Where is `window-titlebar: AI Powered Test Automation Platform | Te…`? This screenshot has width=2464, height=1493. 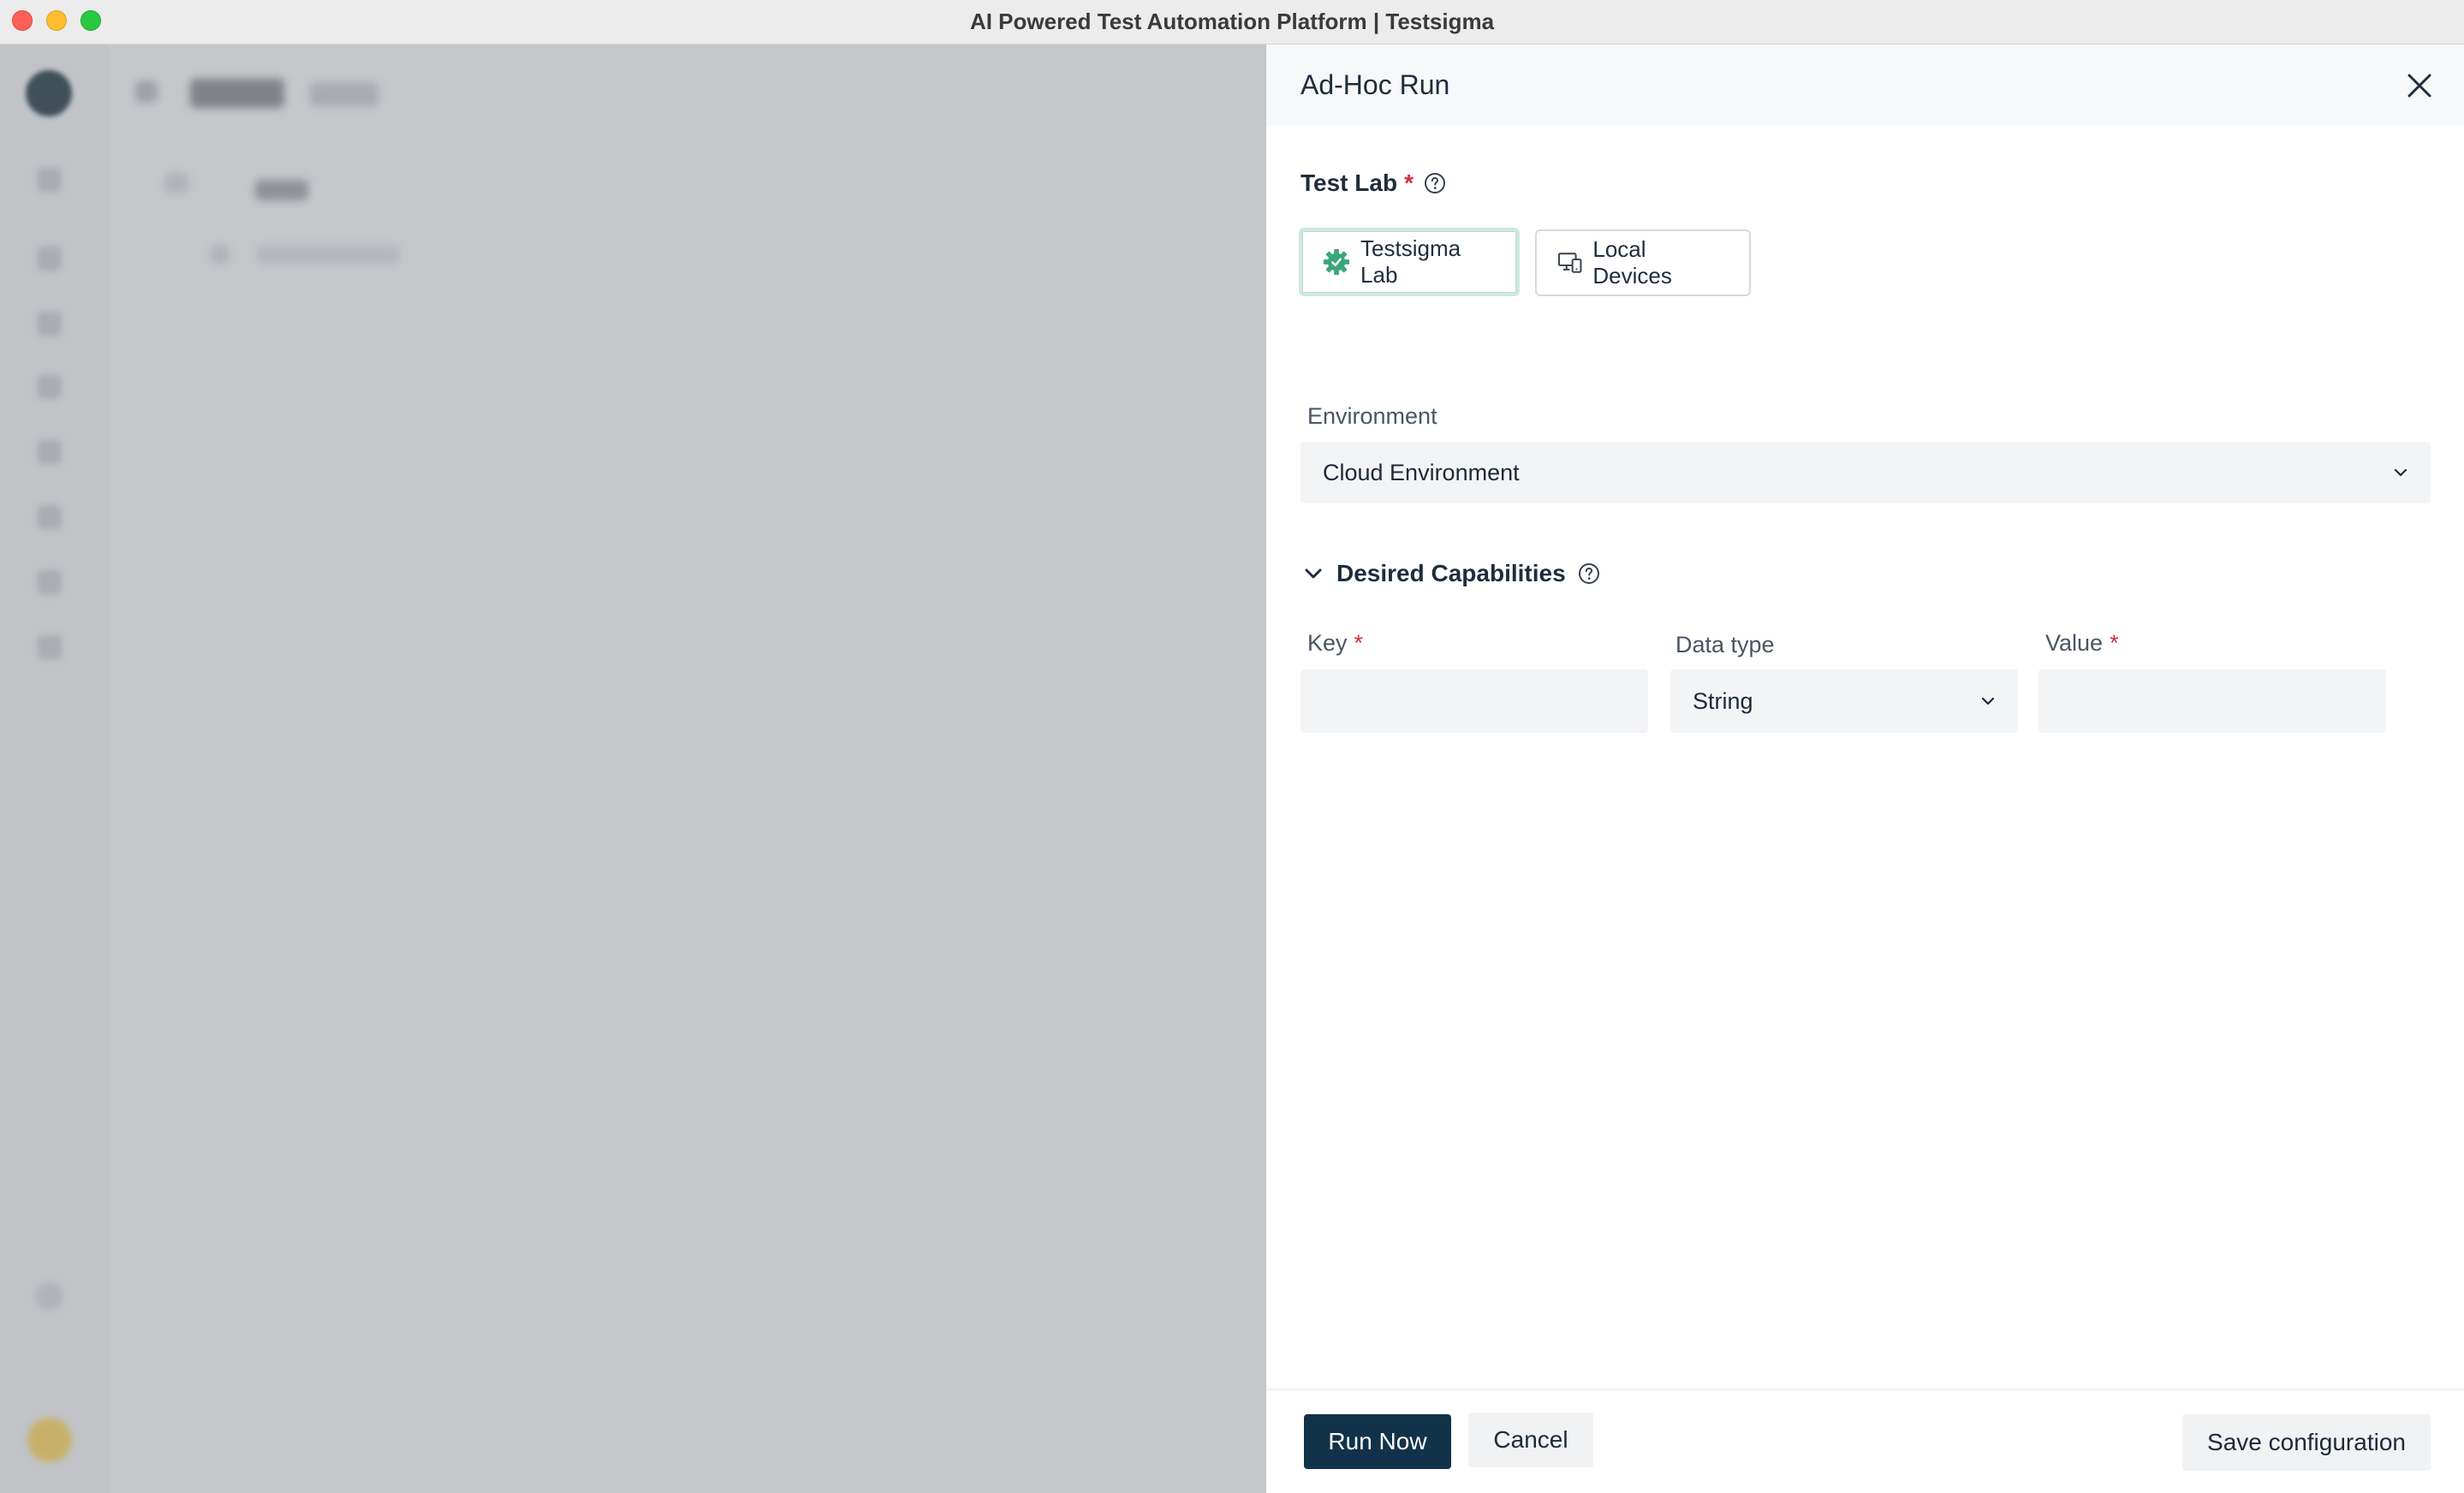
window-titlebar: AI Powered Test Automation Platform | Te… is located at coordinates (1232, 22).